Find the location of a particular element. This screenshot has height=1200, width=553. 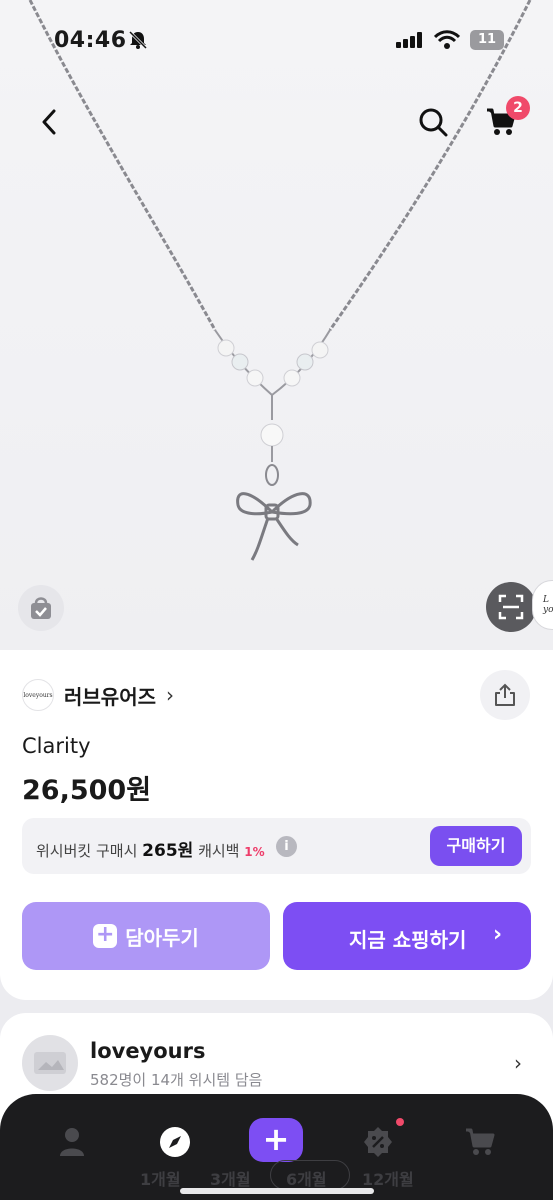

product-price: 26,500원 is located at coordinates (87, 790).